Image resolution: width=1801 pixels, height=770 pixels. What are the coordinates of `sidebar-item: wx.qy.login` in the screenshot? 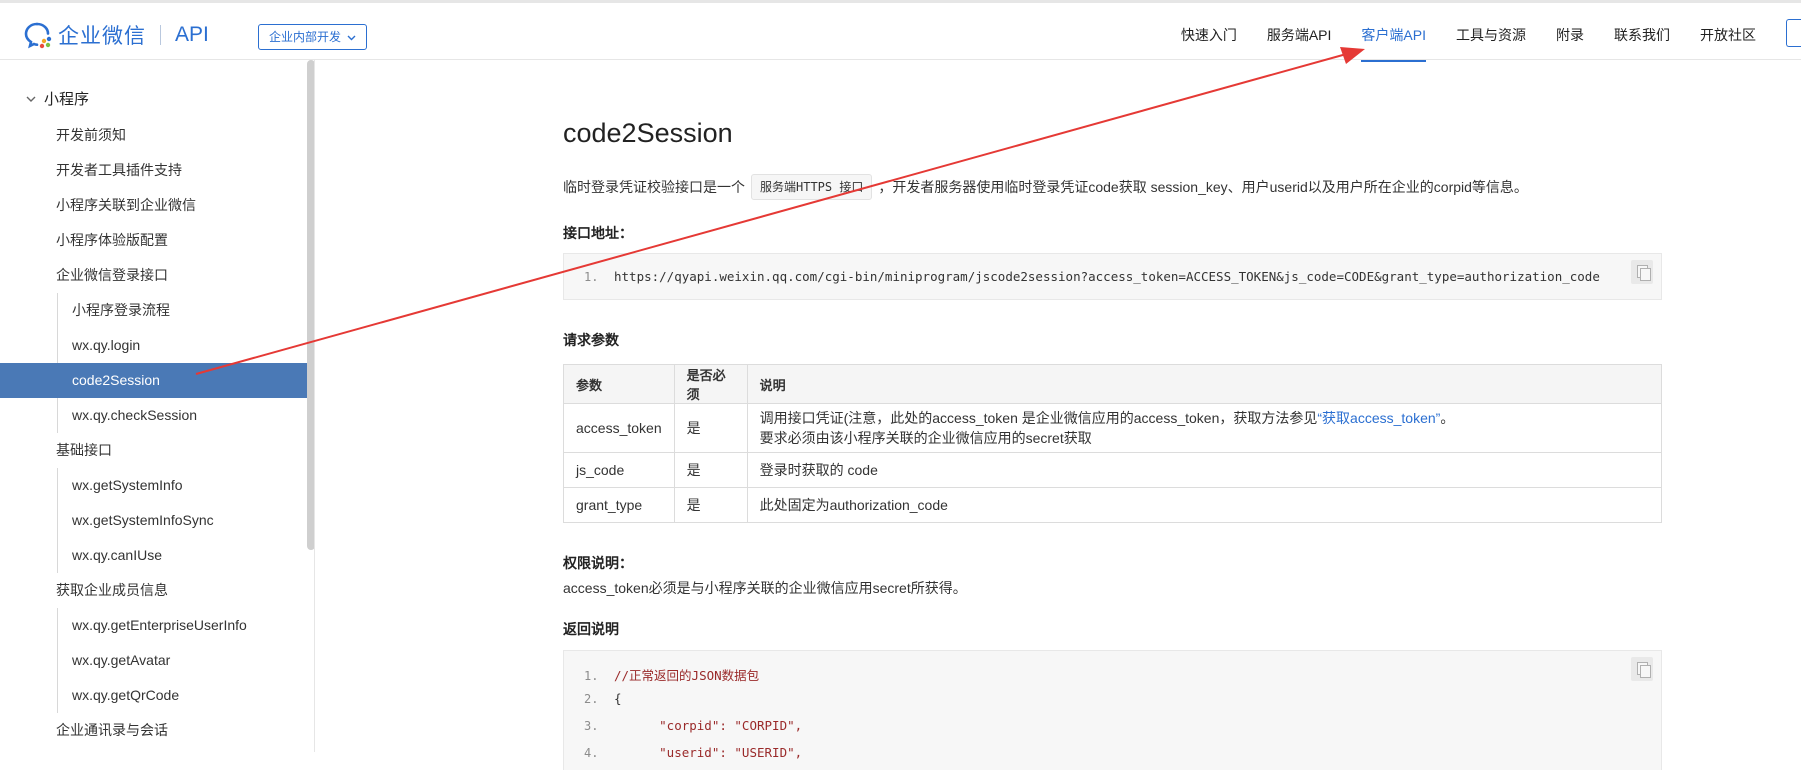 It's located at (154, 345).